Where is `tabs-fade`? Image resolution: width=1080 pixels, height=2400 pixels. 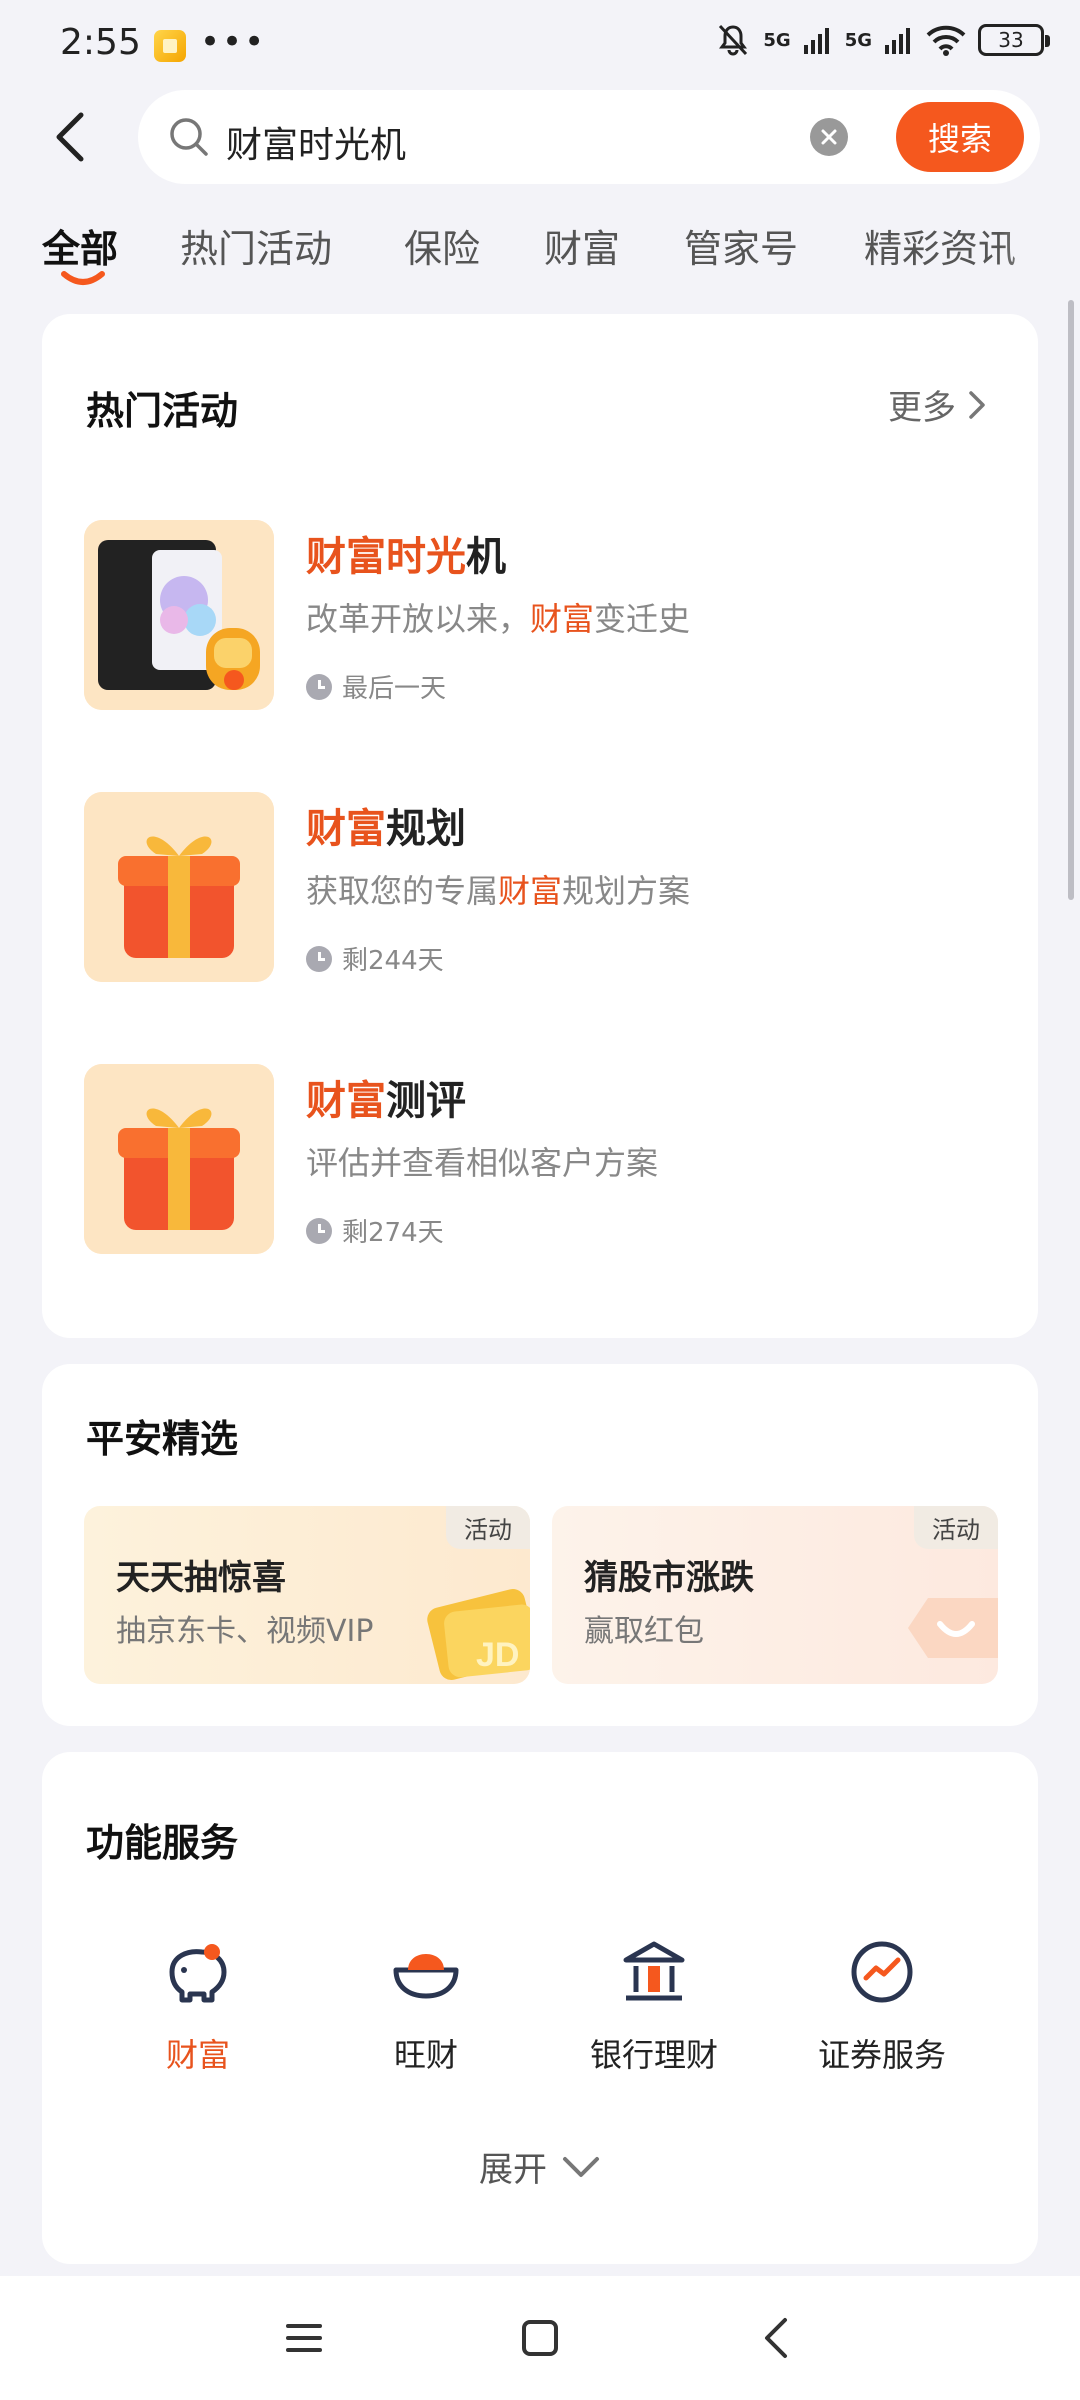
tabs-fade is located at coordinates (1040, 240).